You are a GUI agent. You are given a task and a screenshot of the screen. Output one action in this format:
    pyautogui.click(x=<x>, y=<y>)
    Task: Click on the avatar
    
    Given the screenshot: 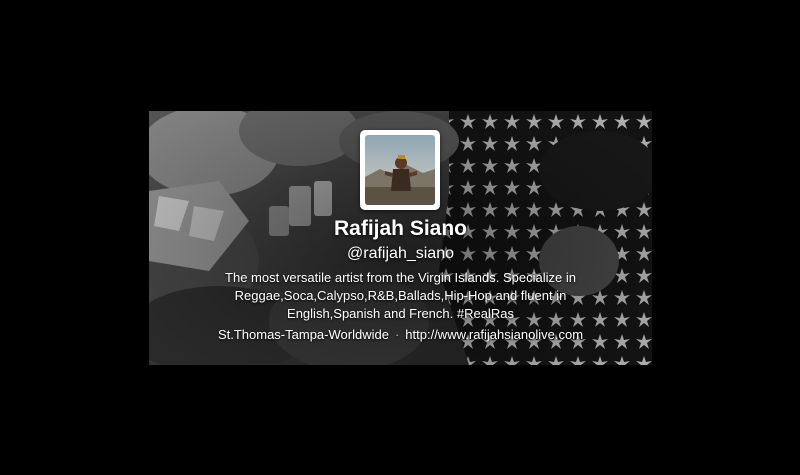 What is the action you would take?
    pyautogui.click(x=400, y=170)
    